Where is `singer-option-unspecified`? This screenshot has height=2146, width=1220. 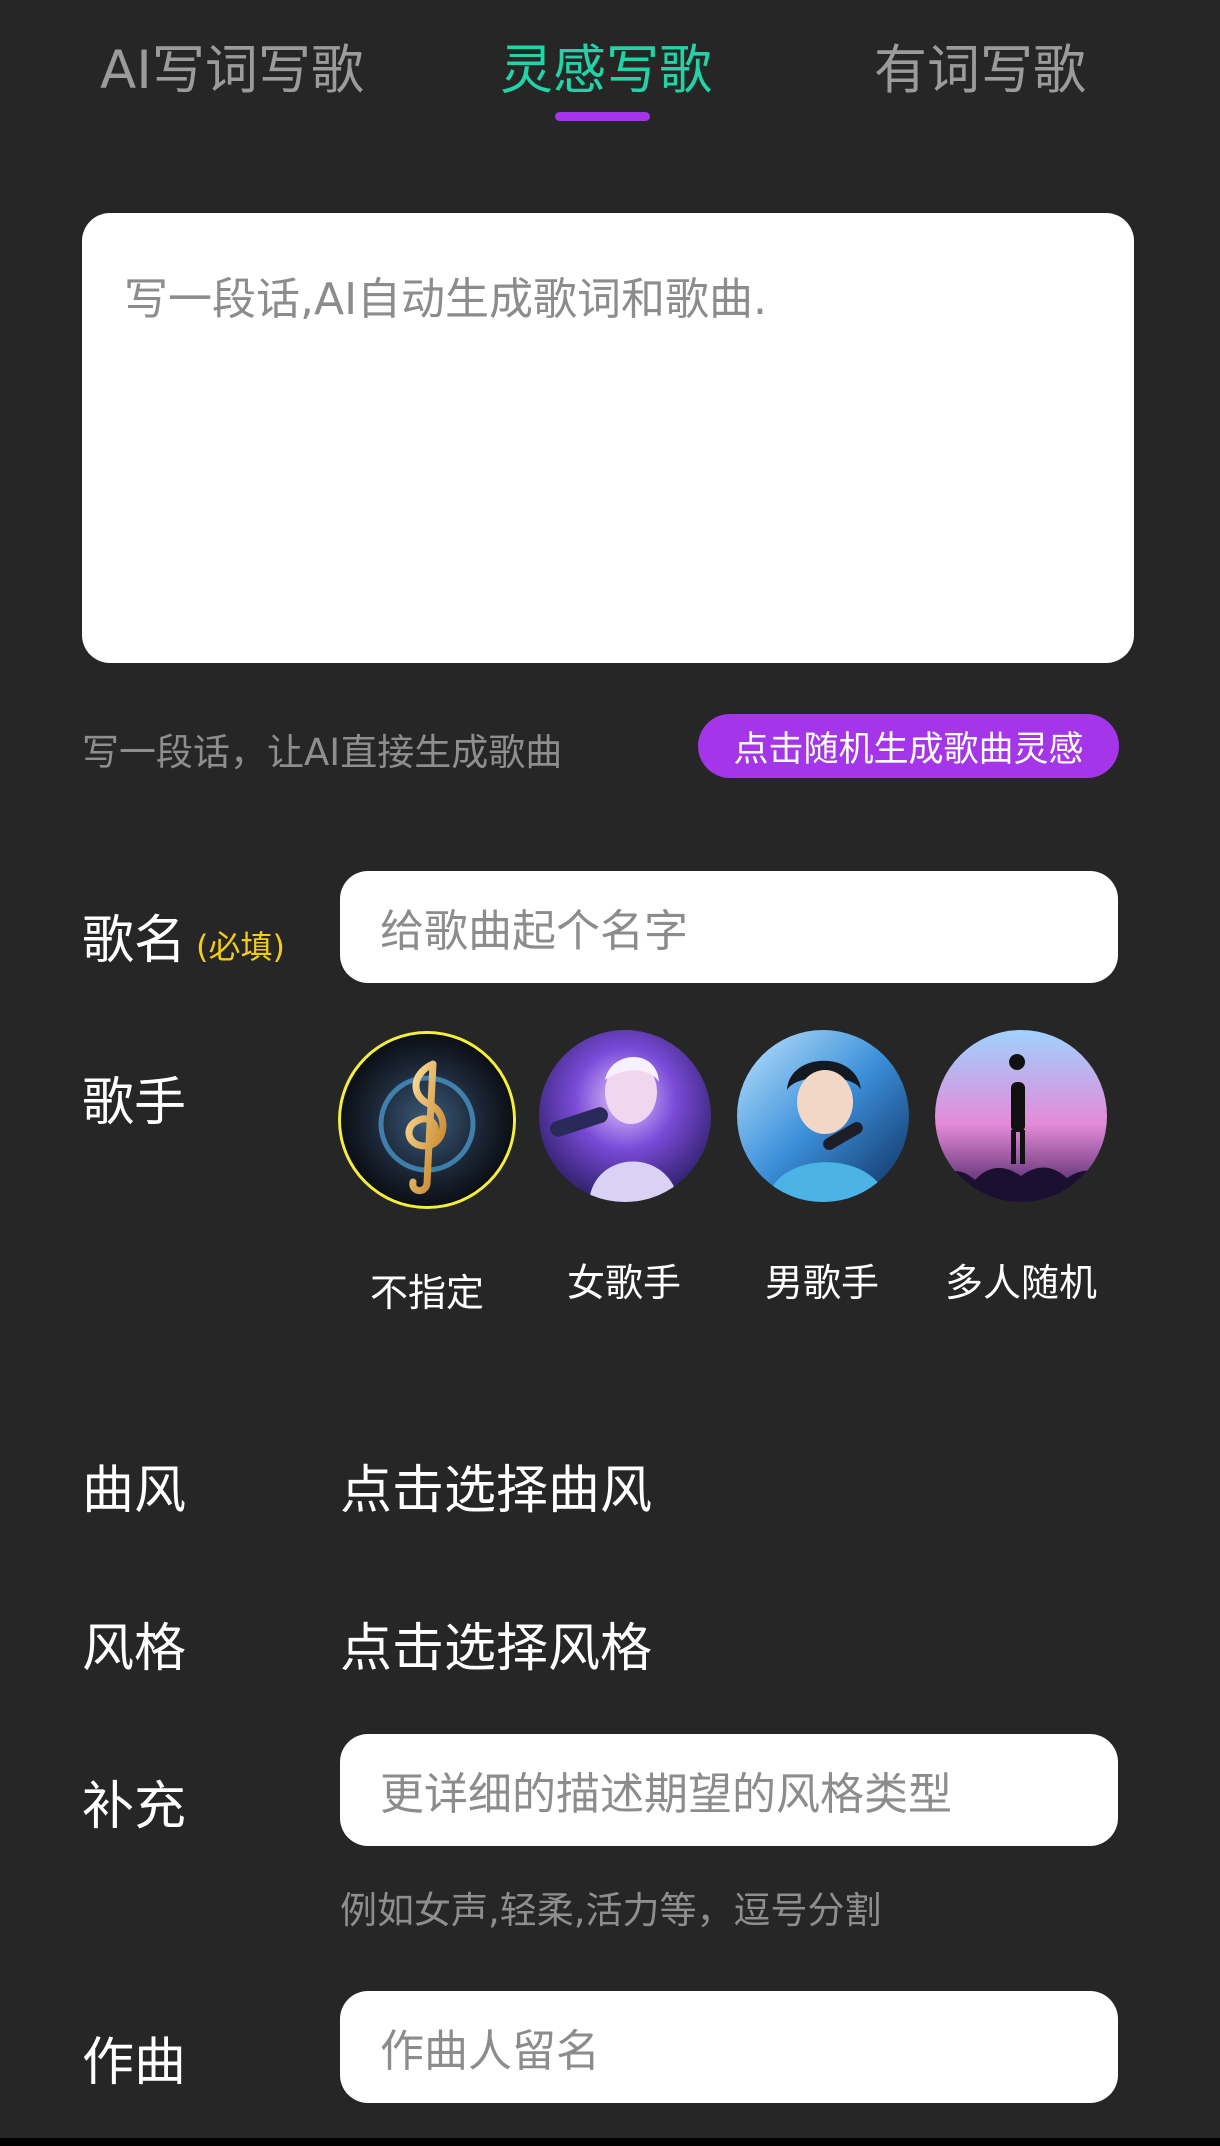
singer-option-unspecified is located at coordinates (427, 1120).